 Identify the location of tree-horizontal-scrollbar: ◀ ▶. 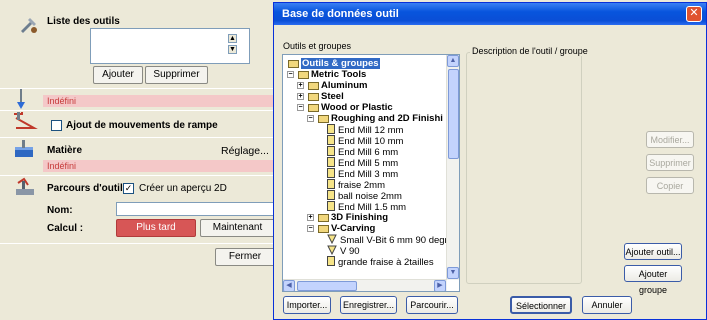
(365, 285).